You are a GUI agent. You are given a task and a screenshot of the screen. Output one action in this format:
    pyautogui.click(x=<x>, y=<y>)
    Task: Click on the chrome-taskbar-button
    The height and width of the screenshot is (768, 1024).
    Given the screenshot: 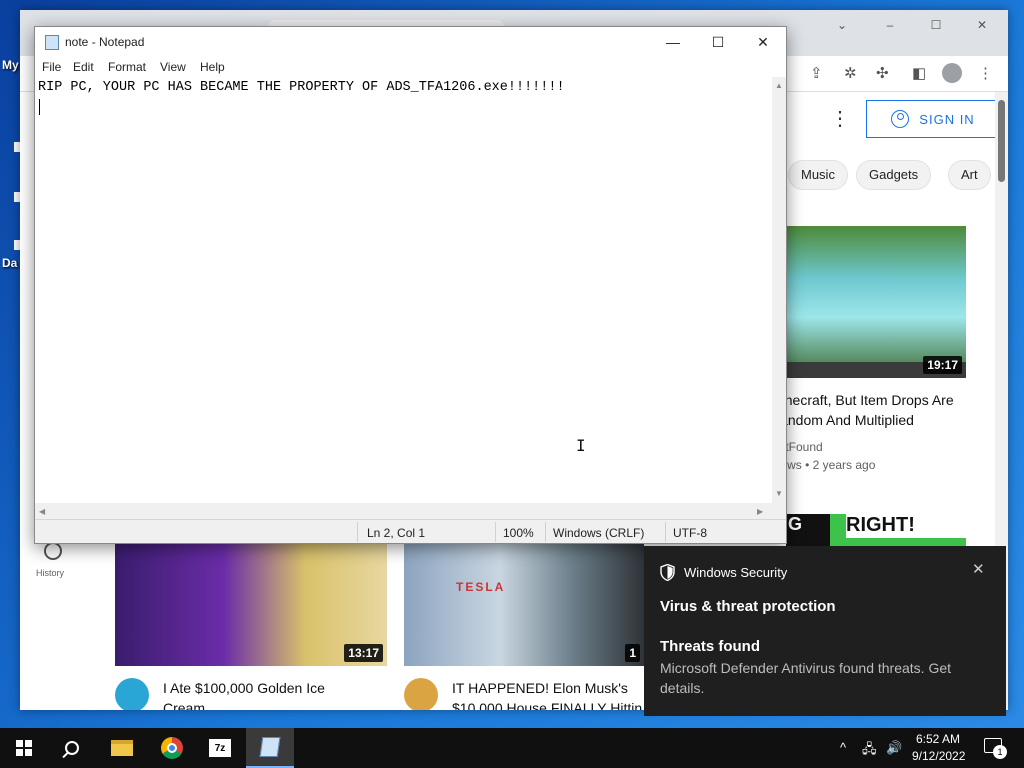 What is the action you would take?
    pyautogui.click(x=172, y=748)
    